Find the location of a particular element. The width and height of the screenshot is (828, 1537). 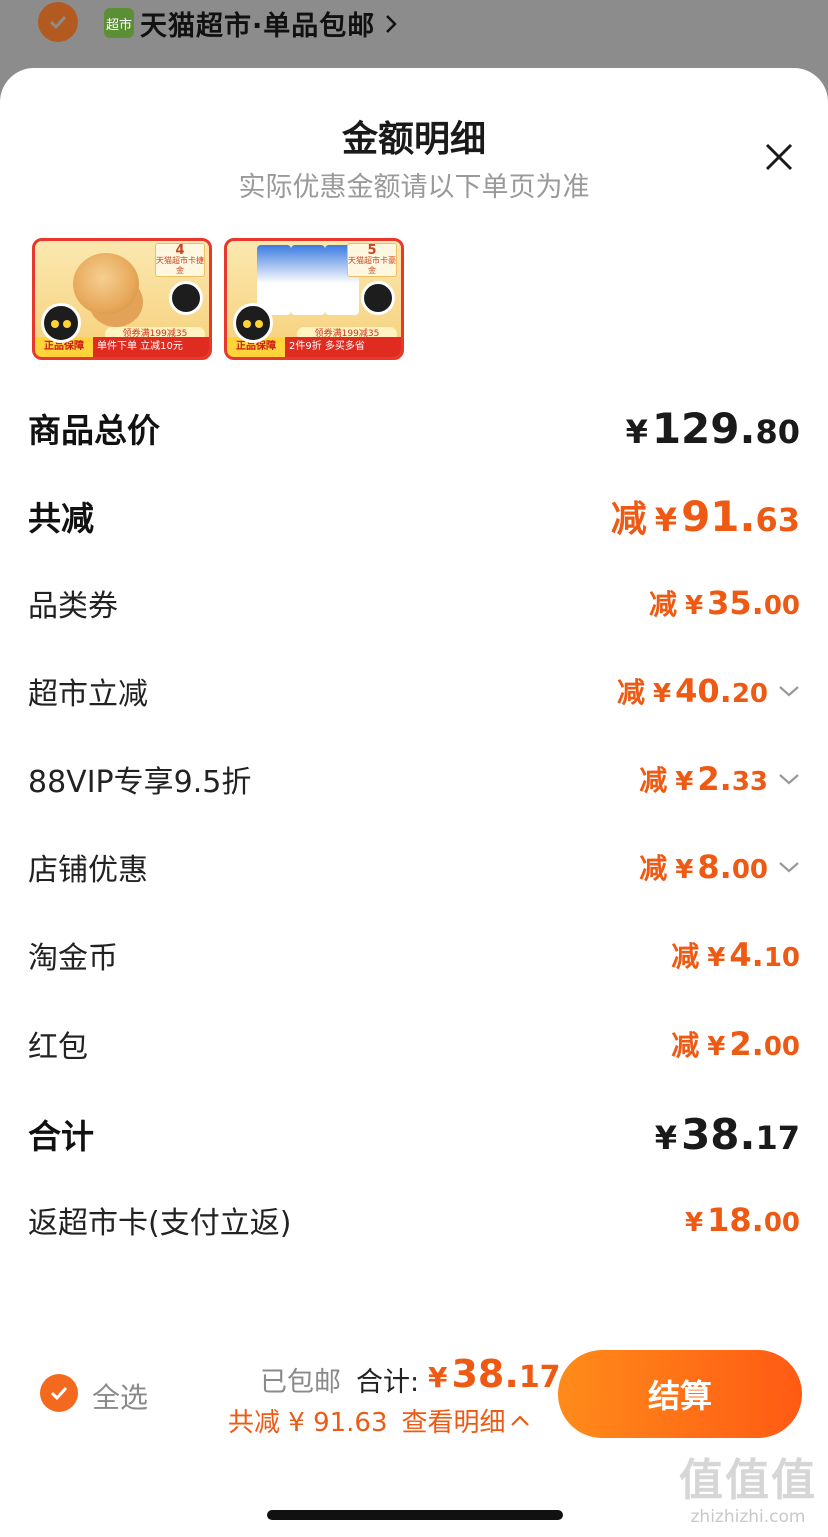

total-amount: ¥38. 17 is located at coordinates (494, 1374).